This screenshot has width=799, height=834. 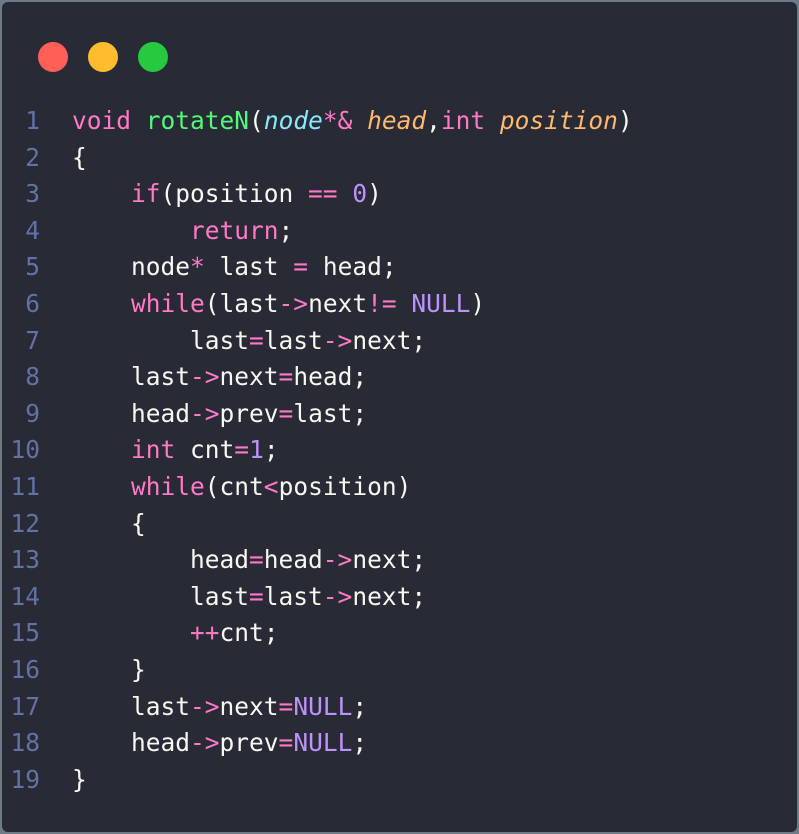 I want to click on code-token: ==, so click(x=323, y=194).